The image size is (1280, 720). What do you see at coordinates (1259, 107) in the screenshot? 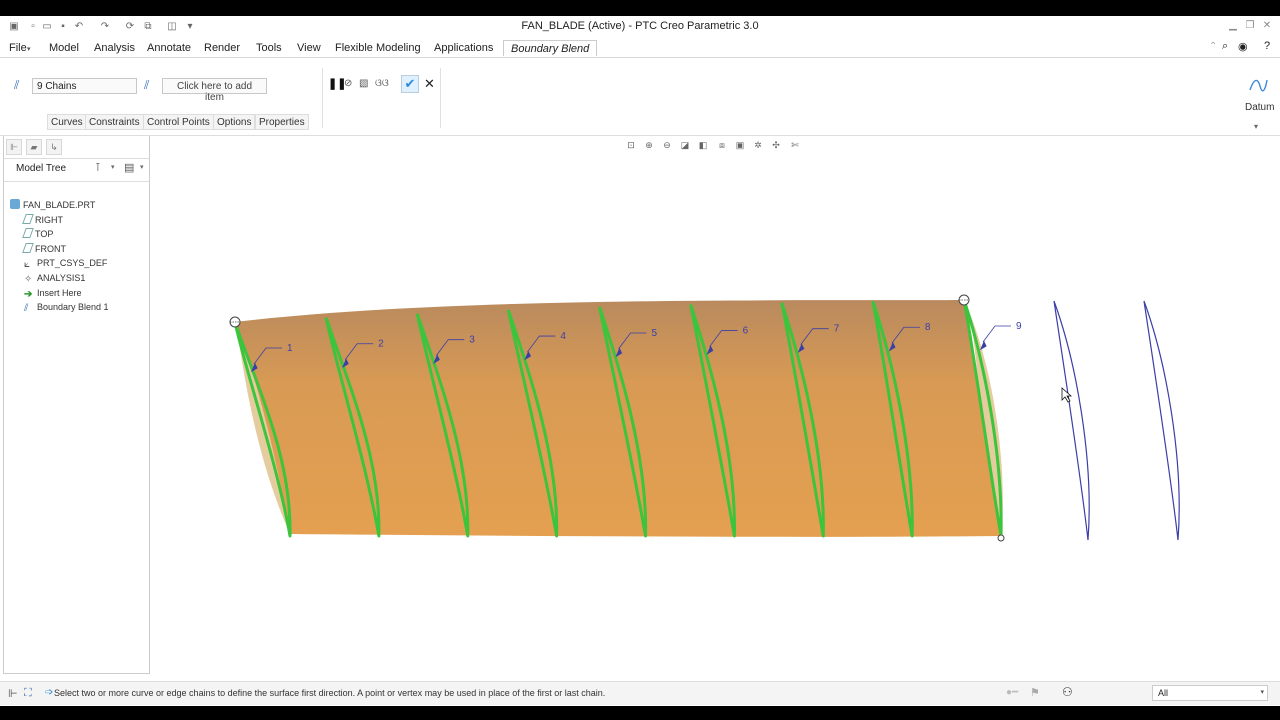
I see `datum-group-label: Datum` at bounding box center [1259, 107].